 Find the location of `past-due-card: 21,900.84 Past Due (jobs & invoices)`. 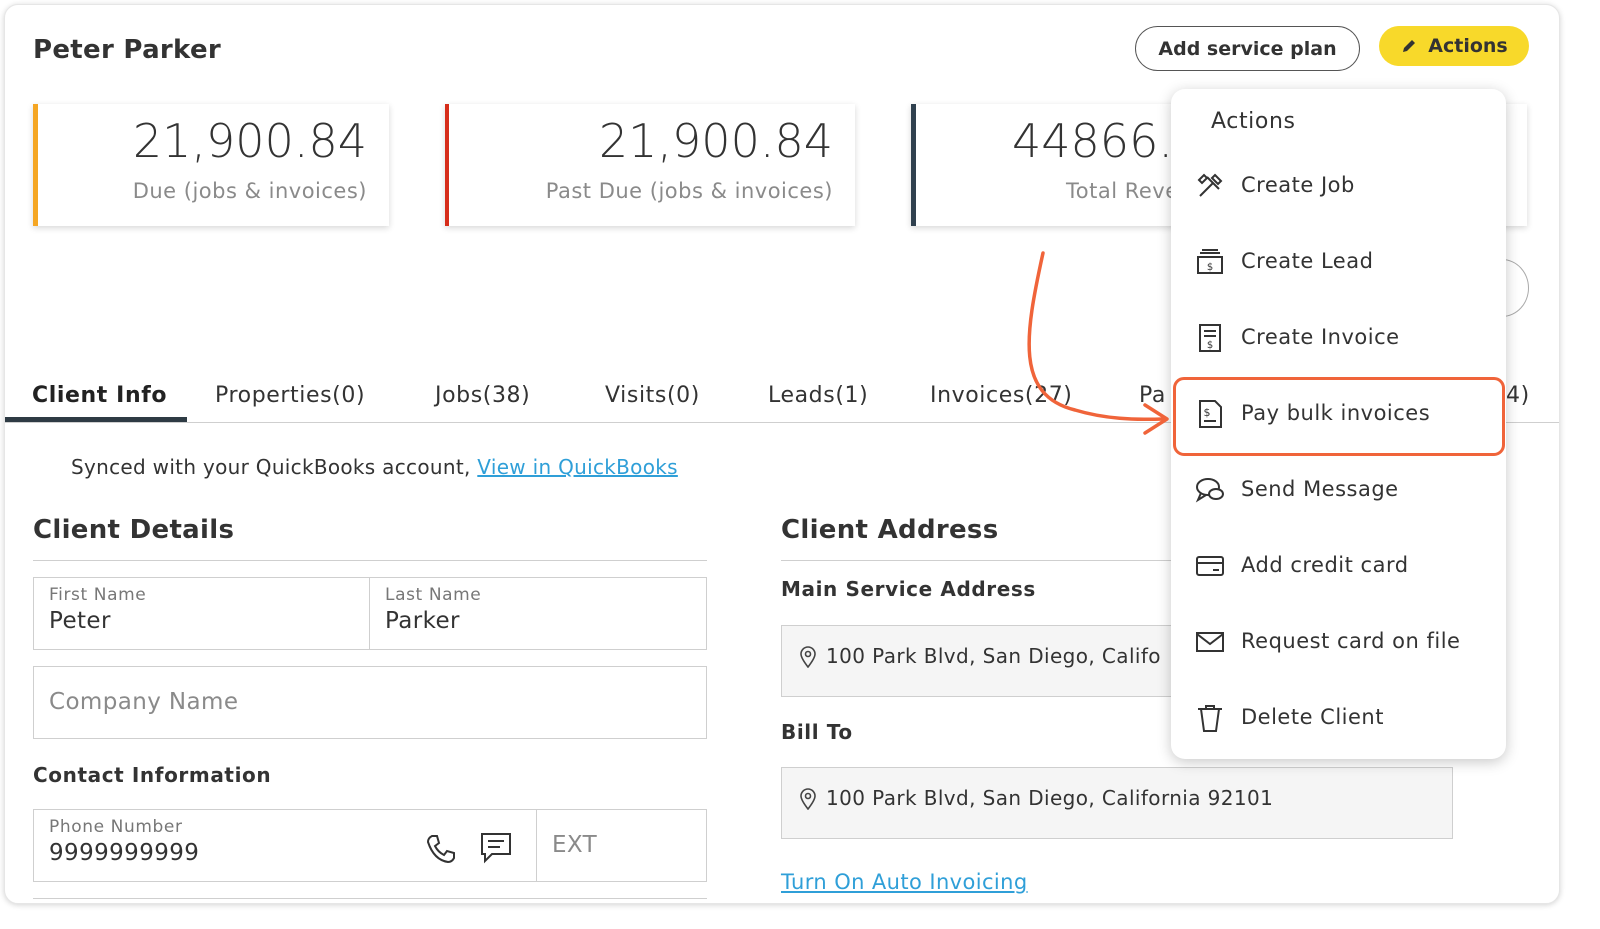

past-due-card: 21,900.84 Past Due (jobs & invoices) is located at coordinates (650, 165).